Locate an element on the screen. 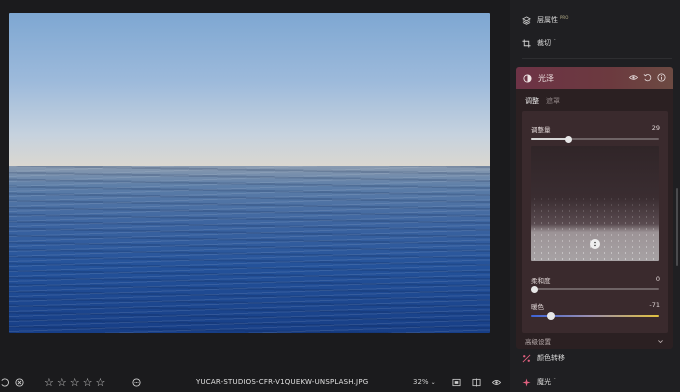 The height and width of the screenshot is (392, 680). softness-value: 0 is located at coordinates (657, 279).